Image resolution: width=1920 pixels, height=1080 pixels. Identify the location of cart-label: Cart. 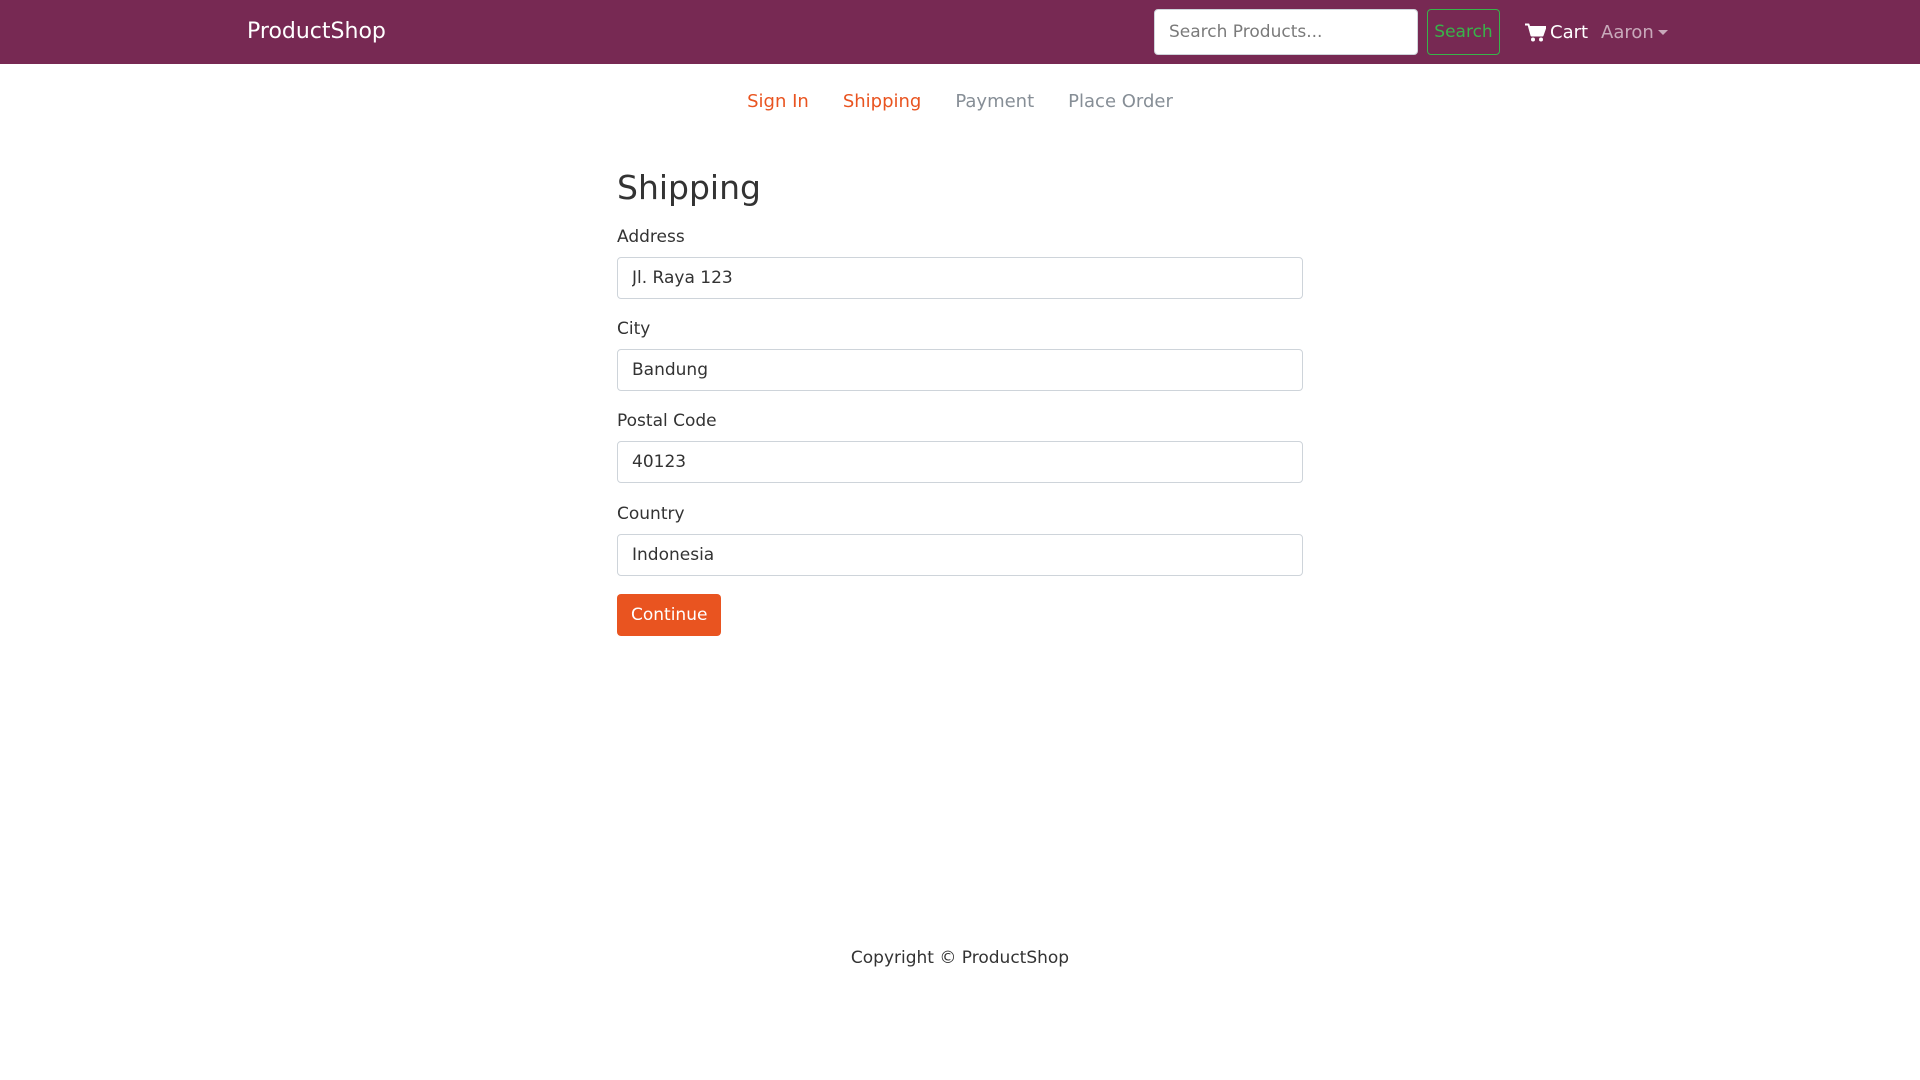
(1569, 32).